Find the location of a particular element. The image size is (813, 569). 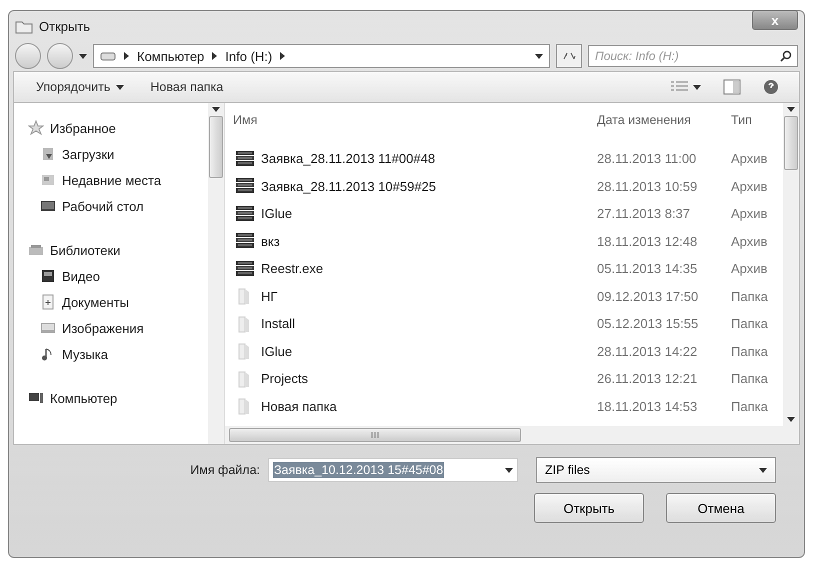

column-header: Тип is located at coordinates (753, 120).